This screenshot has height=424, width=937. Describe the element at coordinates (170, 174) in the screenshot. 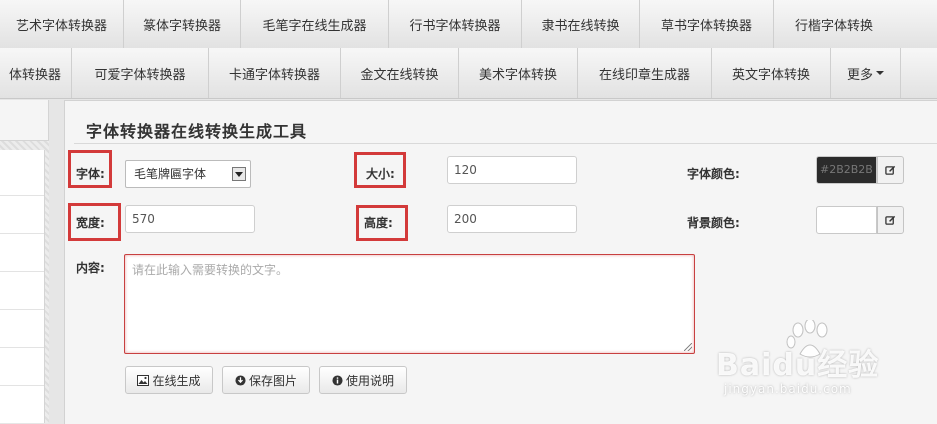

I see `font-select-value: 毛笔牌匾字体` at that location.